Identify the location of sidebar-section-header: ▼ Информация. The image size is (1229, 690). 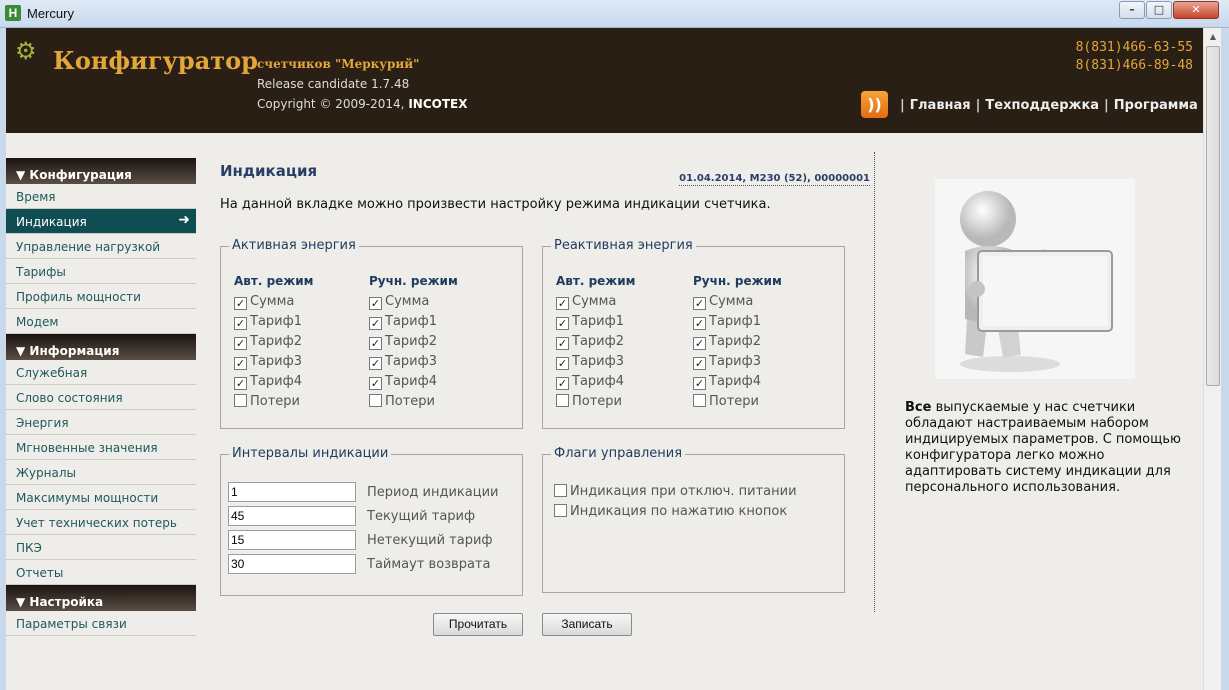
(101, 347).